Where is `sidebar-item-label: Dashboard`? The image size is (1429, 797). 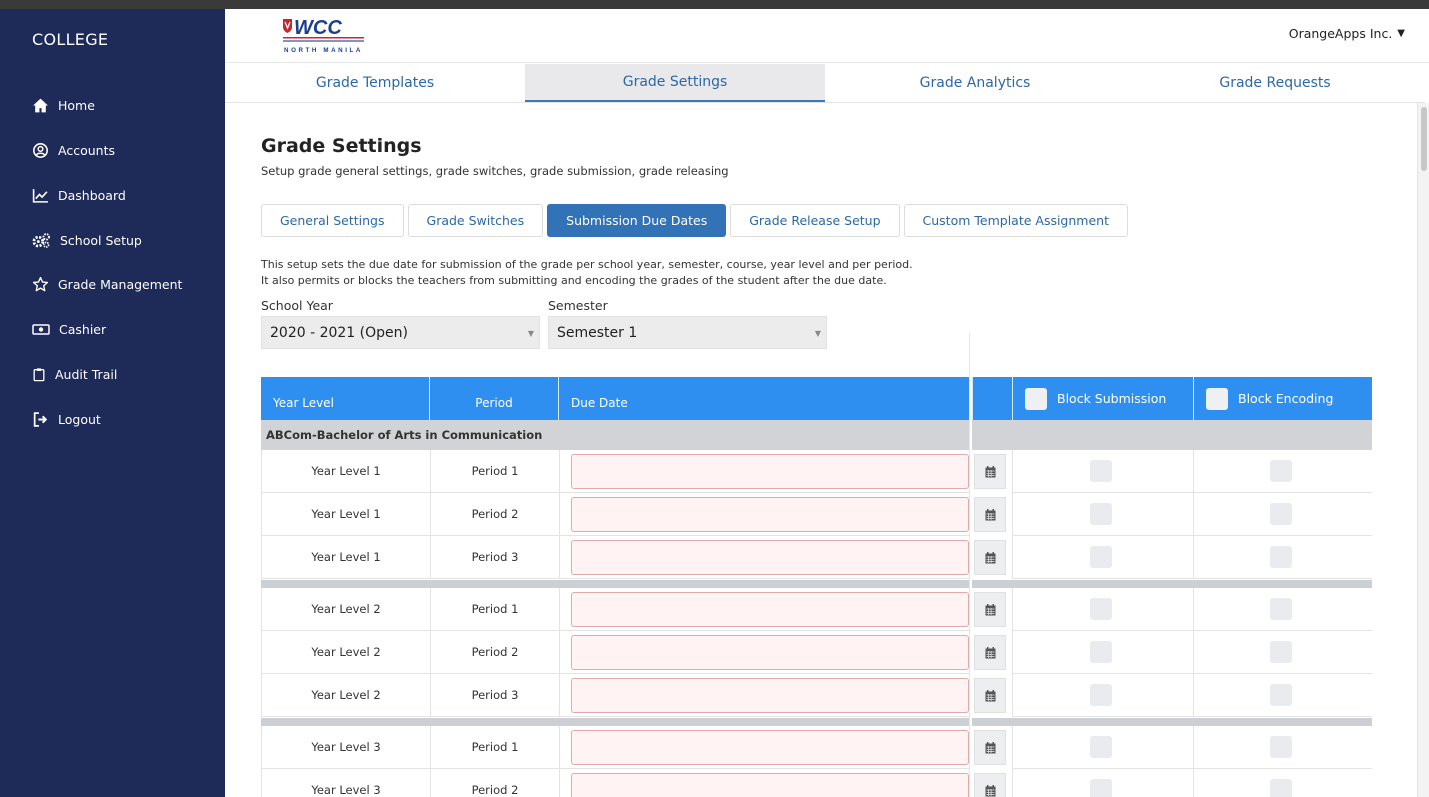
sidebar-item-label: Dashboard is located at coordinates (92, 195).